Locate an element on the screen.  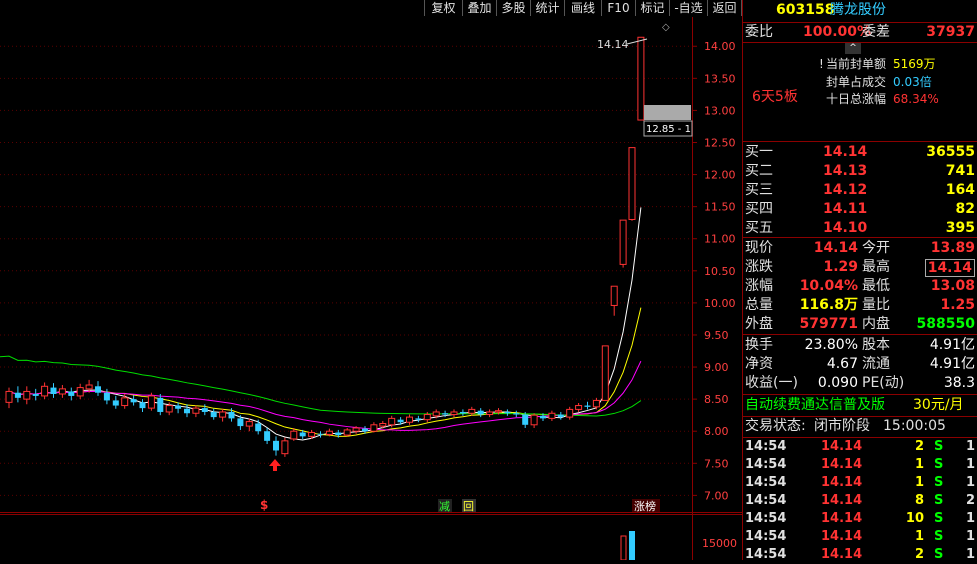
toolbar-button-draw: 画线 is located at coordinates (582, 8).